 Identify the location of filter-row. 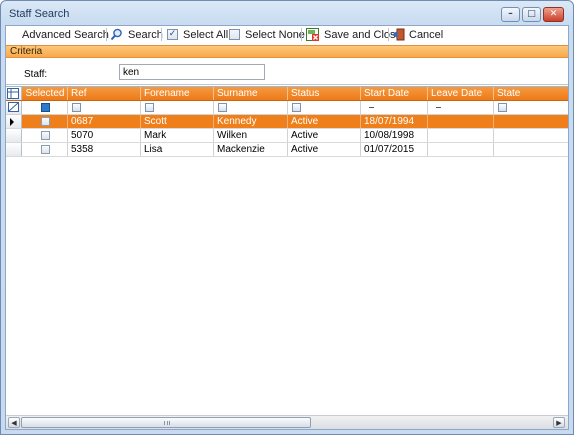
(287, 108).